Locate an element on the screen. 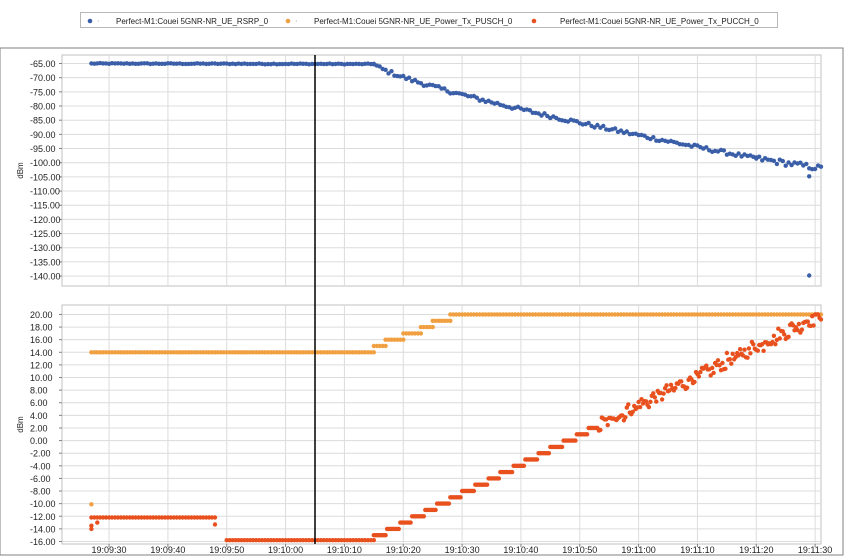  power_panel-ytick-label: -2.00 is located at coordinates (40, 454).